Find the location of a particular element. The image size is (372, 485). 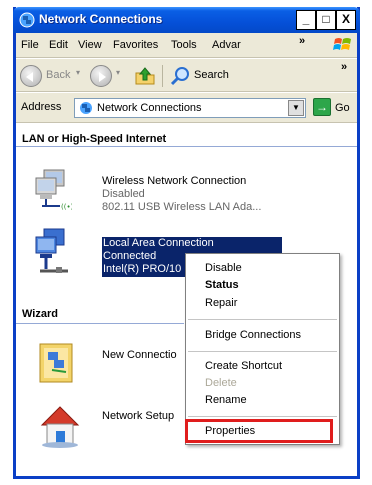

forward-dropdown-icon: ▾ is located at coordinates (118, 72).